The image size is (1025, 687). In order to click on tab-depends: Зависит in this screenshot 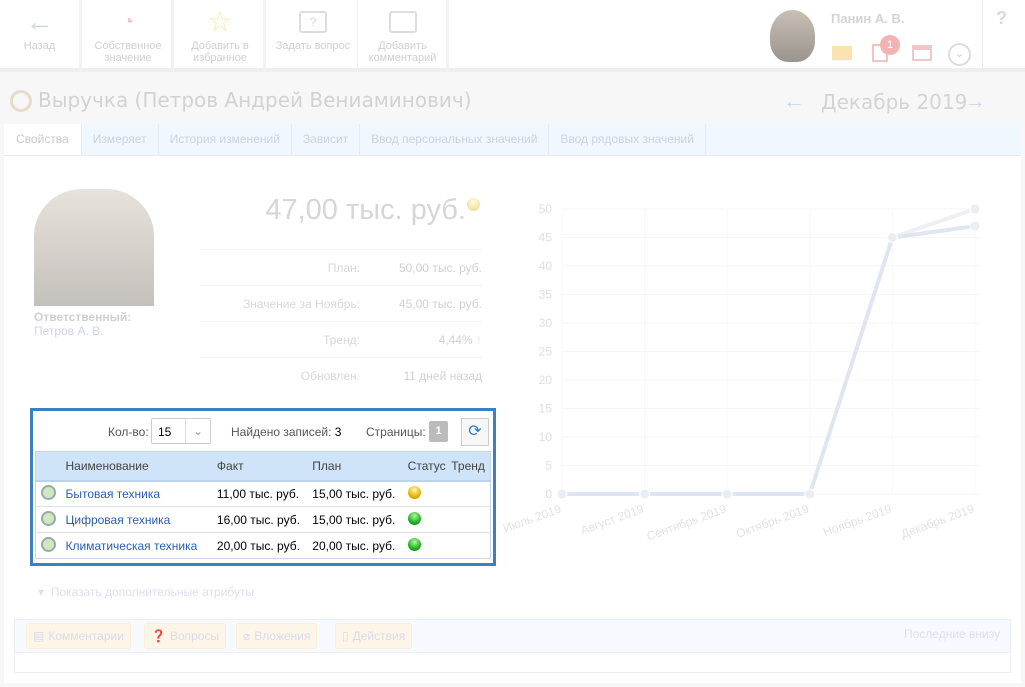, I will do `click(326, 139)`.